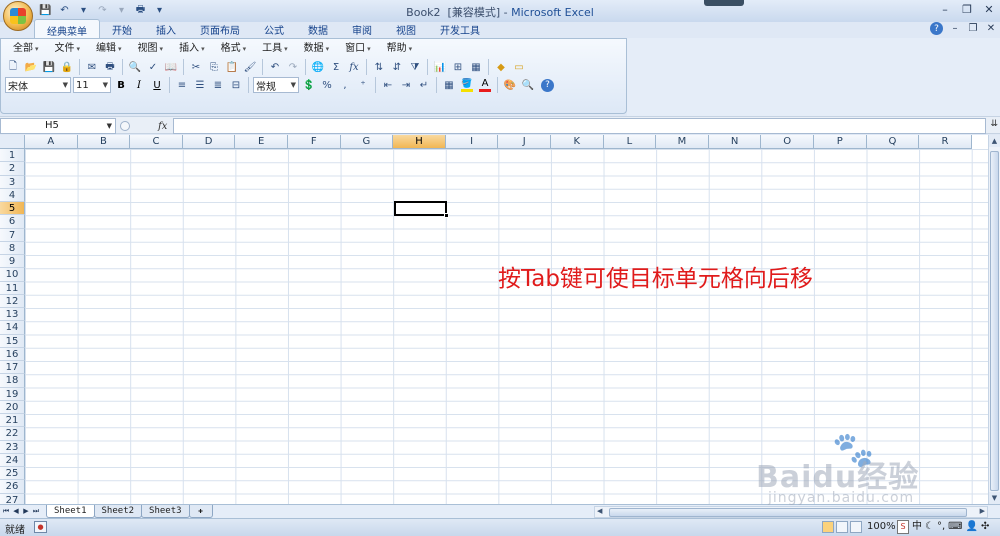  What do you see at coordinates (12, 315) in the screenshot?
I see `row-header-13: 13` at bounding box center [12, 315].